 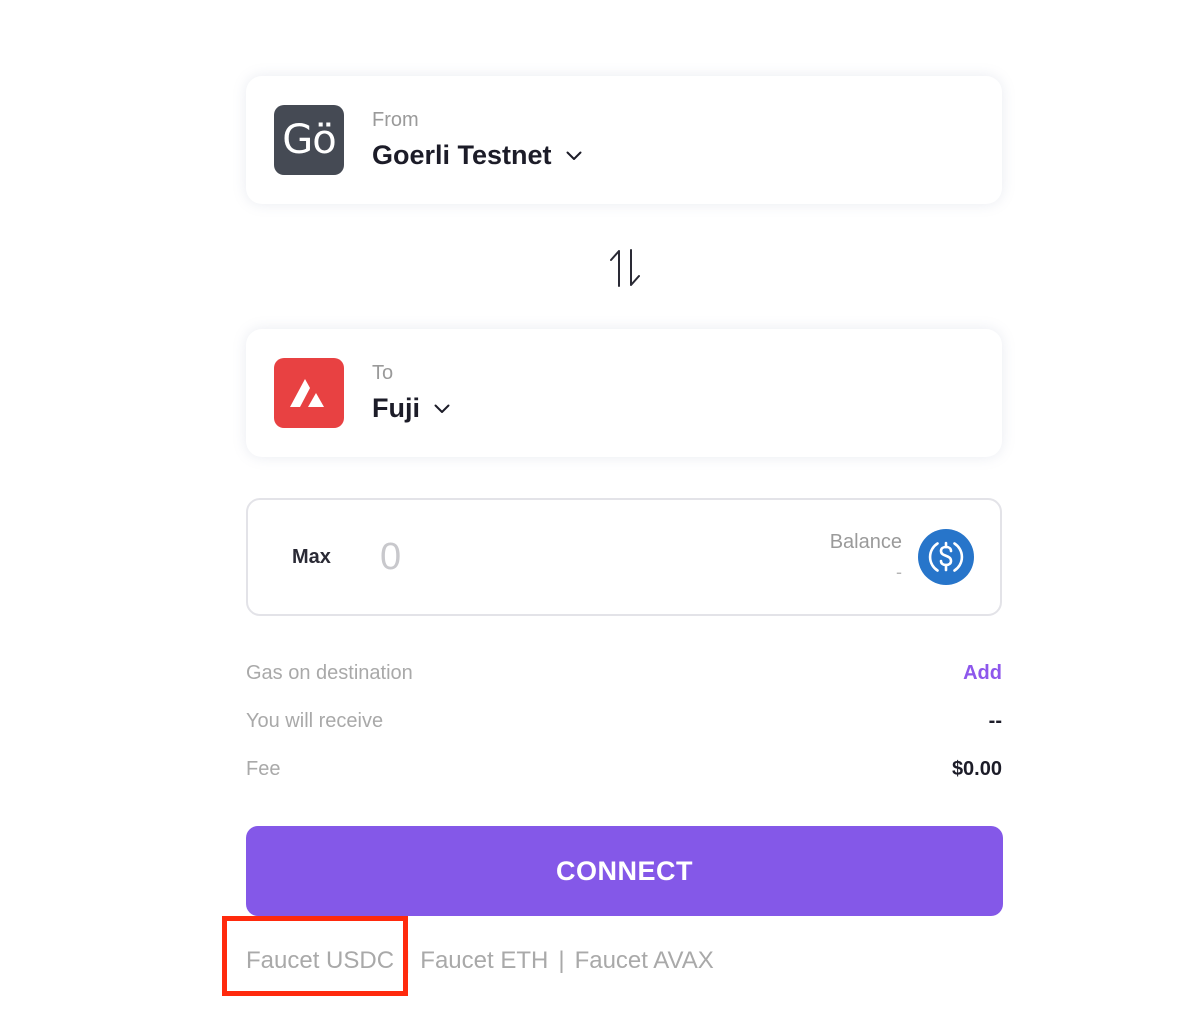 I want to click on from-network-card: Gö From Goerli Testnet, so click(x=624, y=140).